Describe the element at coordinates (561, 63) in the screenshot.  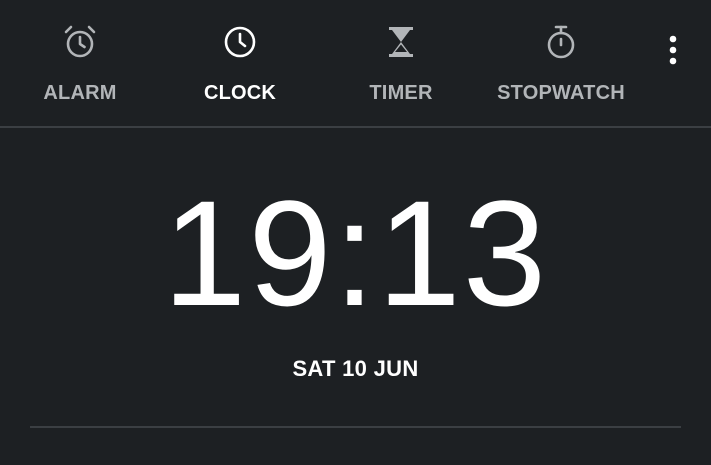
I see `tab-stopwatch: STOPWATCH` at that location.